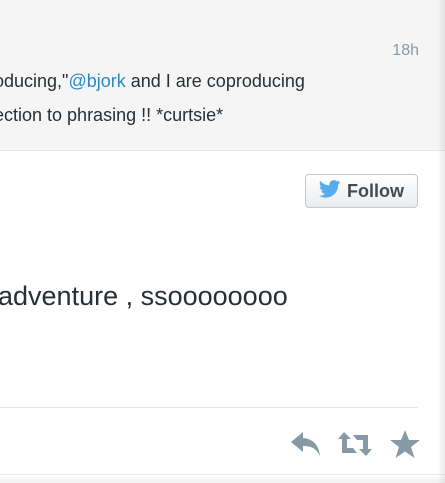 The image size is (445, 483). What do you see at coordinates (405, 446) in the screenshot?
I see `star-icon` at bounding box center [405, 446].